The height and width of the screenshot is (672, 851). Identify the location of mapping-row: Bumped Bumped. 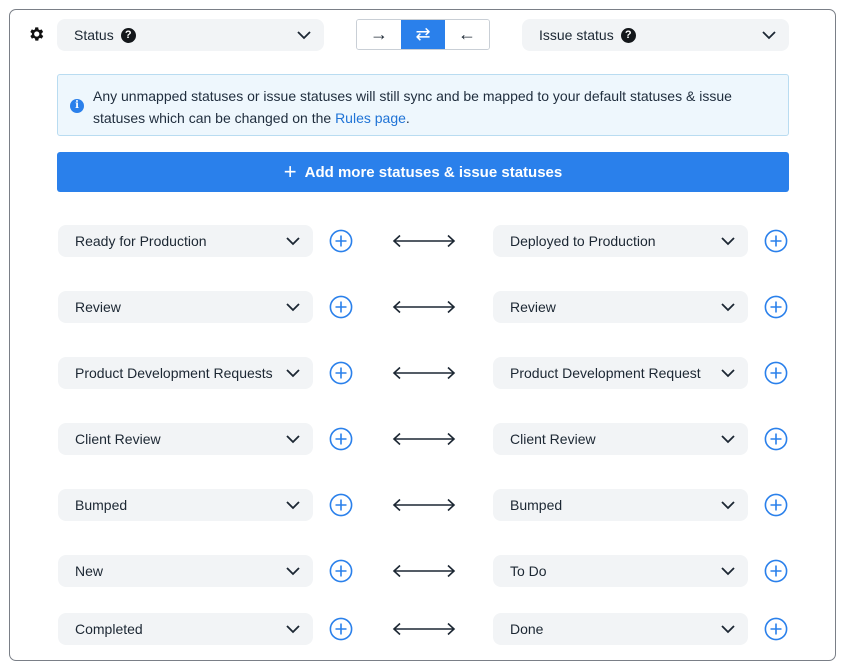
(425, 505).